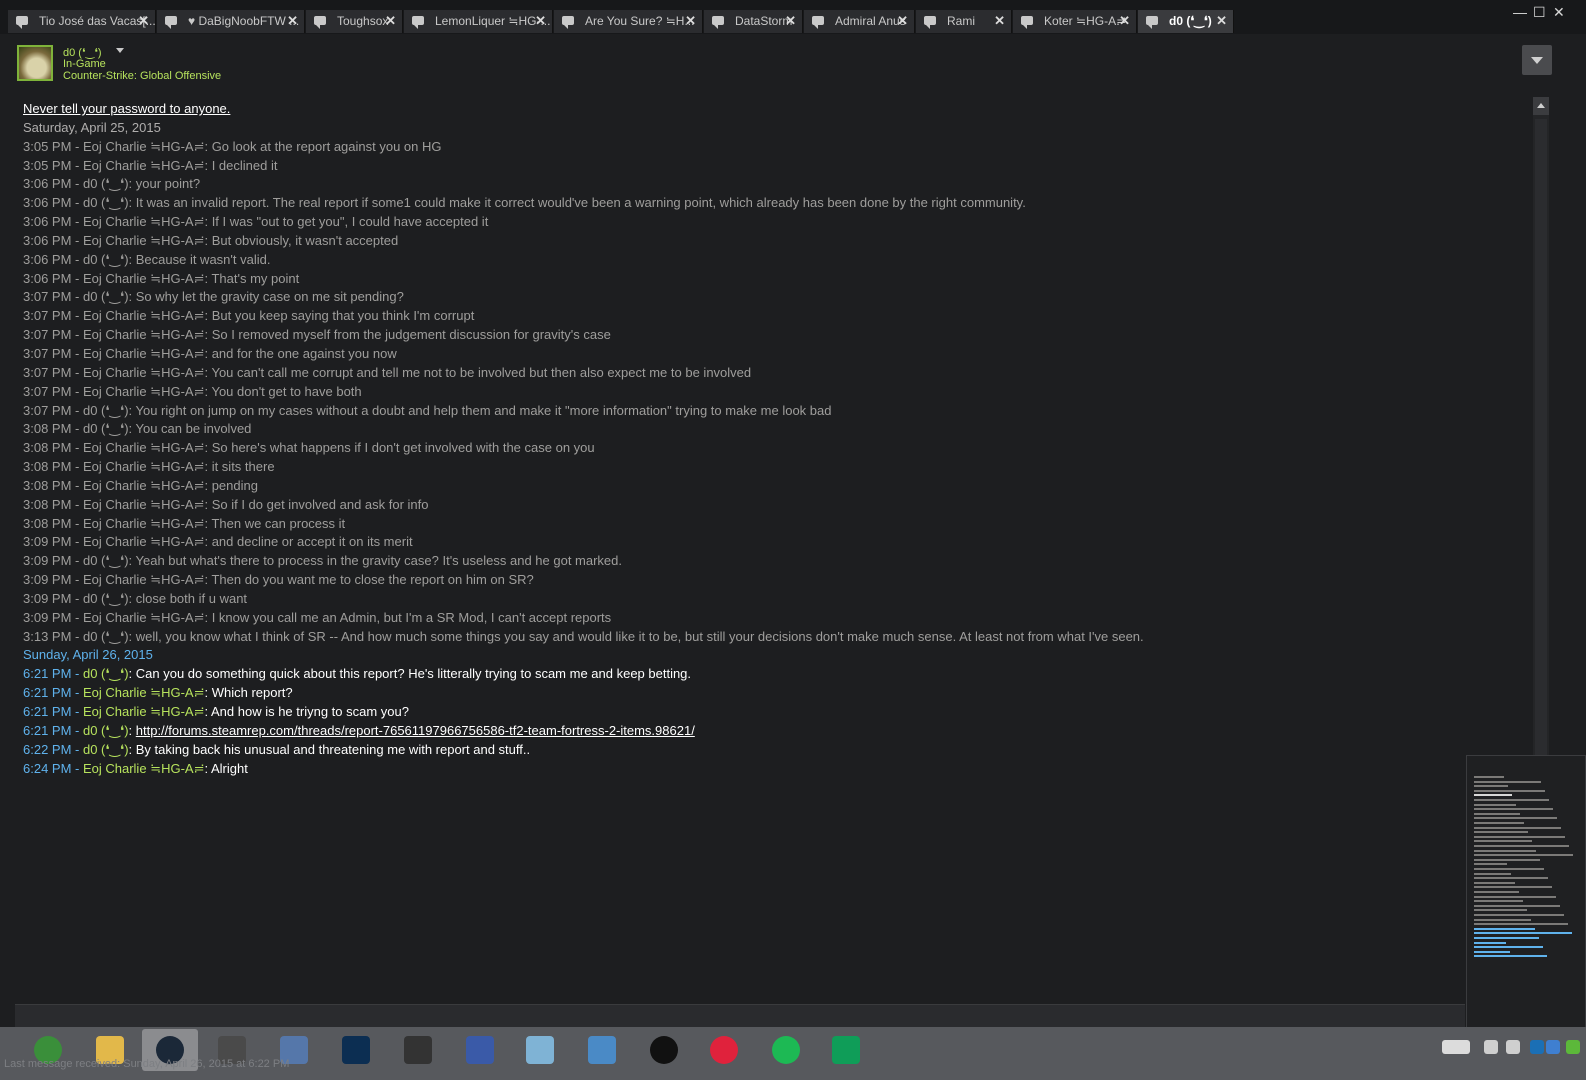 The image size is (1586, 1080). What do you see at coordinates (231, 21) in the screenshot?
I see `chat-tab: ♥ DaBigNoobFTW ... ✕` at bounding box center [231, 21].